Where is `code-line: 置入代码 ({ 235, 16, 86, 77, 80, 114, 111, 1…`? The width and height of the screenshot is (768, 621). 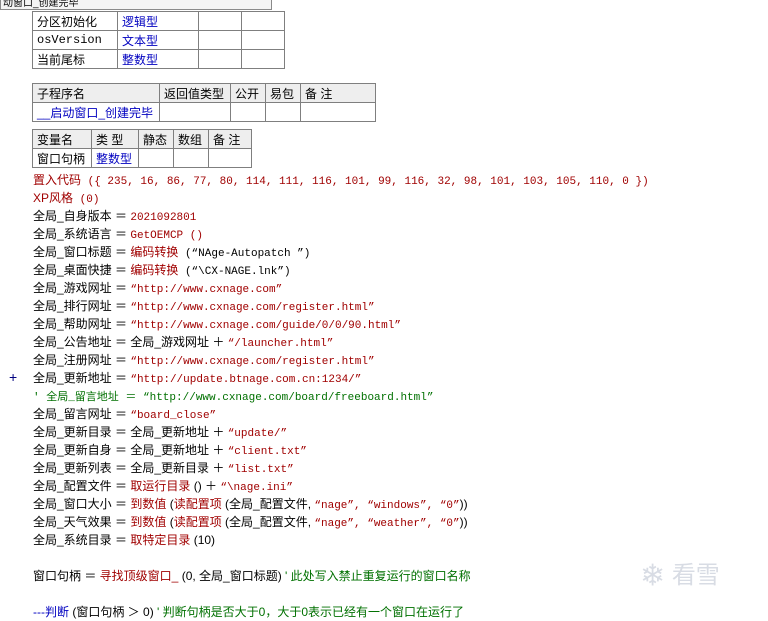 code-line: 置入代码 ({ 235, 16, 86, 77, 80, 114, 111, 1… is located at coordinates (341, 180).